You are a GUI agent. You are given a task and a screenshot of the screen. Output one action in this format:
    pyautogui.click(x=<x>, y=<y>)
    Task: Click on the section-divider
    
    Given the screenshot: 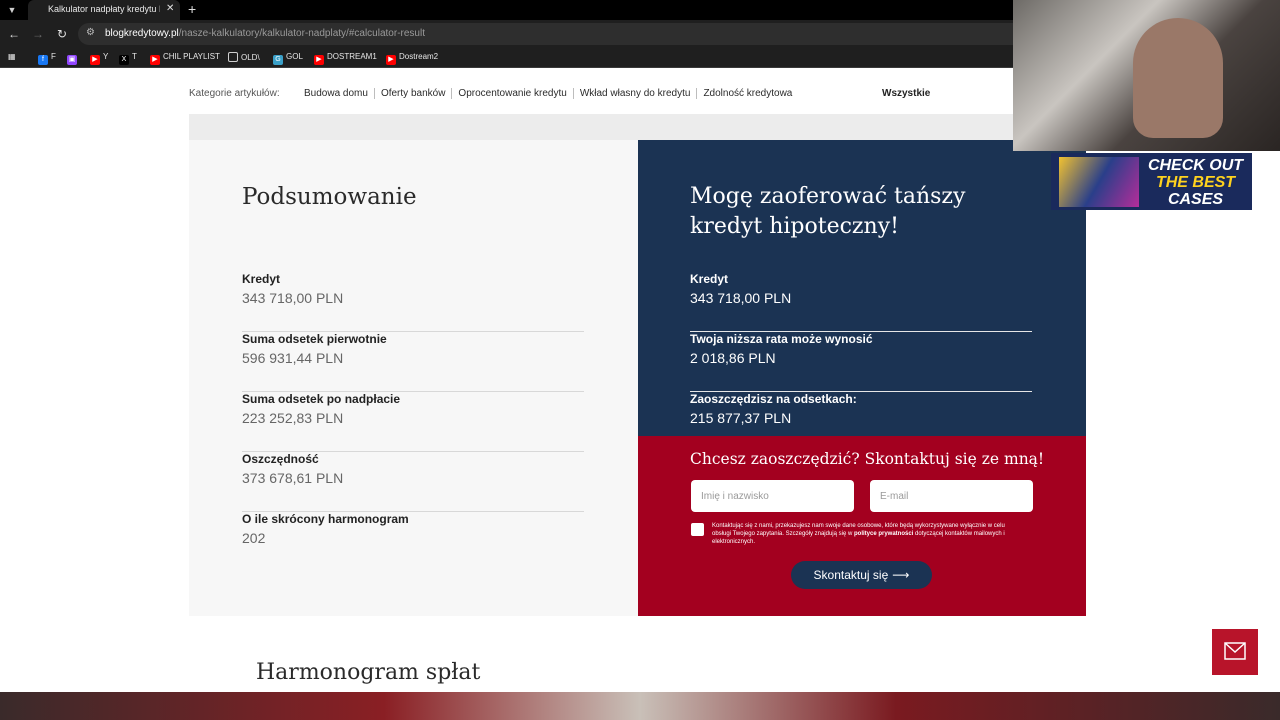 What is the action you would take?
    pyautogui.click(x=637, y=127)
    